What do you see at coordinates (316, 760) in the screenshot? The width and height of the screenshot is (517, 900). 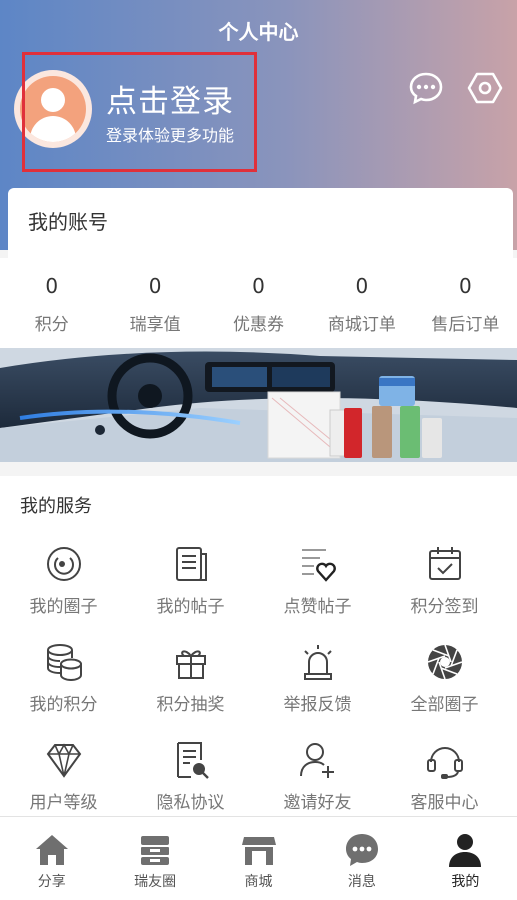 I see `add-user-icon` at bounding box center [316, 760].